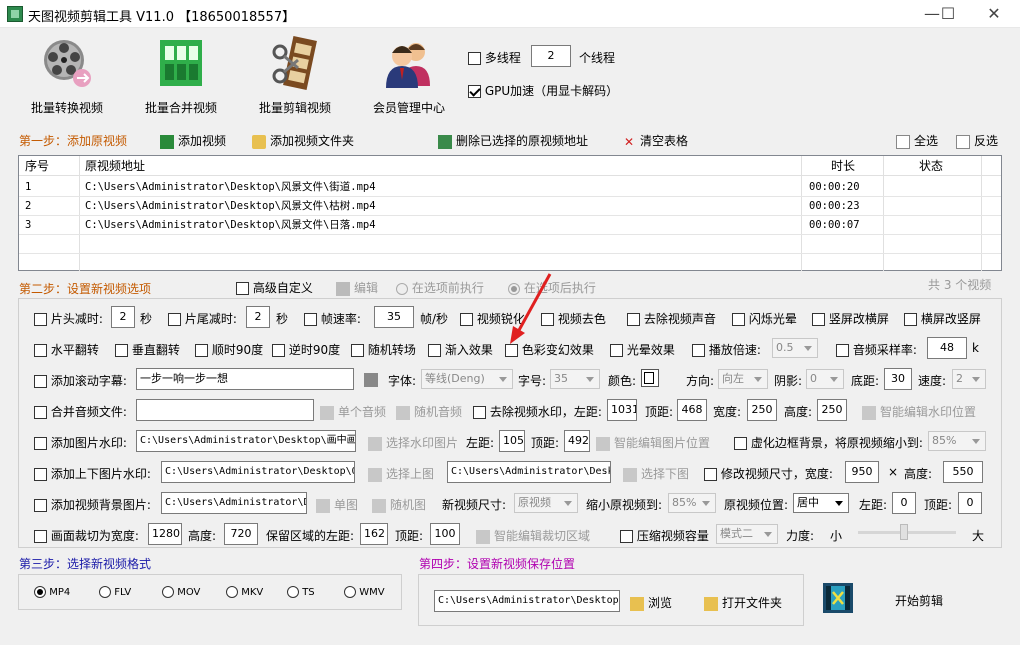 Image resolution: width=1020 pixels, height=645 pixels. I want to click on head-cut-input: 2, so click(123, 317).